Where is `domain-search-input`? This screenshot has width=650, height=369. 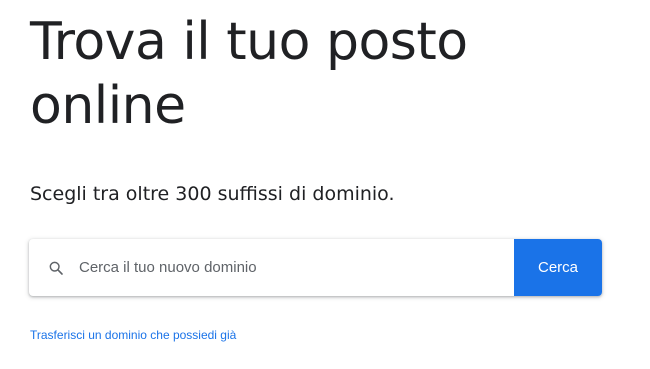 domain-search-input is located at coordinates (296, 267).